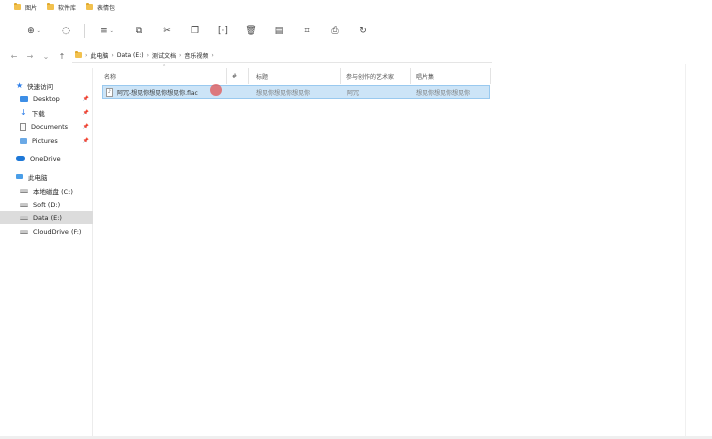 Image resolution: width=712 pixels, height=439 pixels. I want to click on arrow-right-icon: →, so click(30, 56).